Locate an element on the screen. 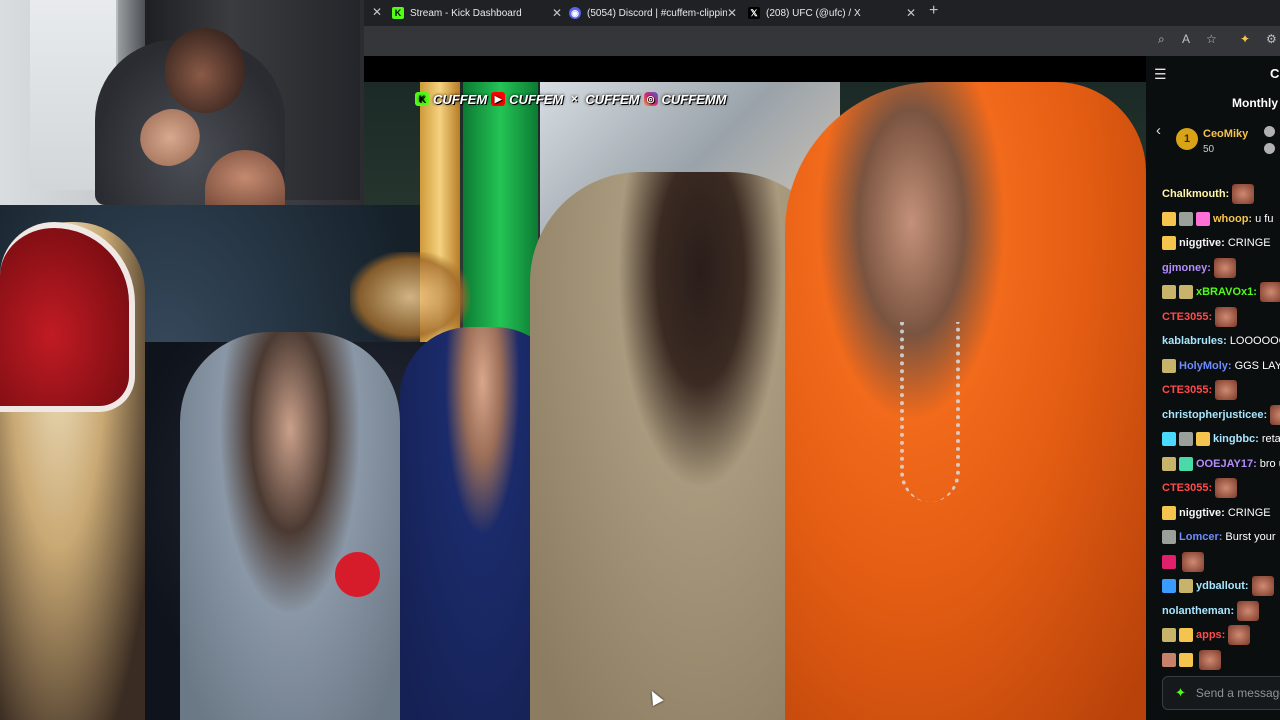  collapse-chat-icon: ☰ is located at coordinates (1160, 74).